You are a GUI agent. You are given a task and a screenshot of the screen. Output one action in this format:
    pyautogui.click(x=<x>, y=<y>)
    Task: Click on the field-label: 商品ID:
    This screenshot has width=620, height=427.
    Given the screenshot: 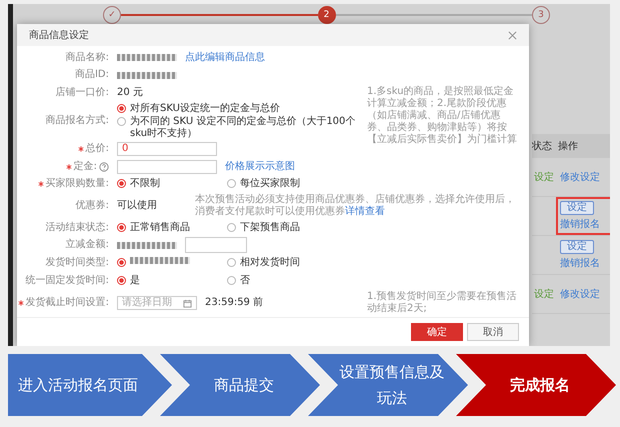 What is the action you would take?
    pyautogui.click(x=91, y=75)
    